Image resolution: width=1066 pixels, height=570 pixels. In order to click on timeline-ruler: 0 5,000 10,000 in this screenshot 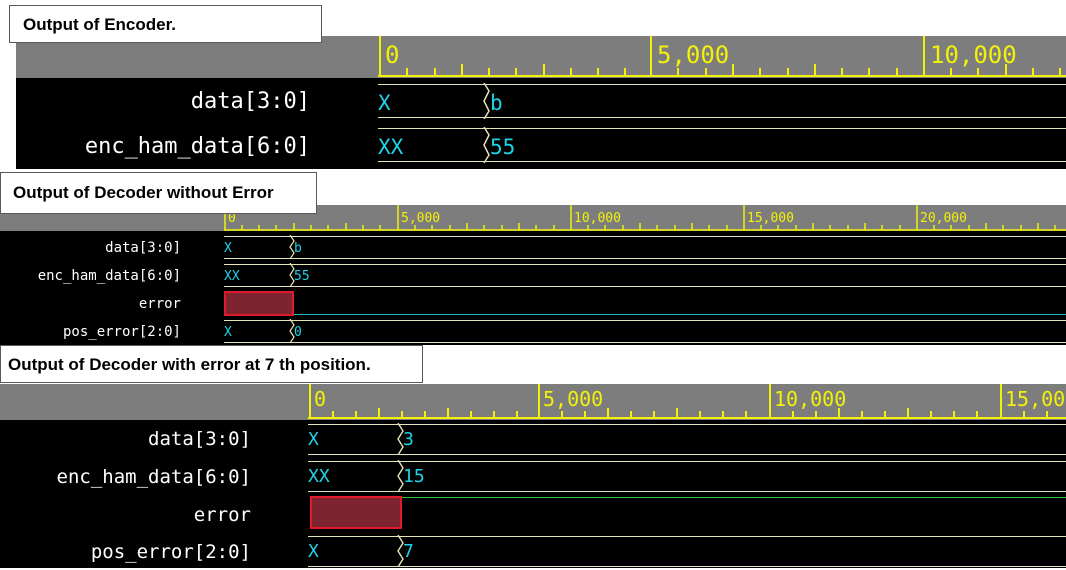, I will do `click(722, 57)`.